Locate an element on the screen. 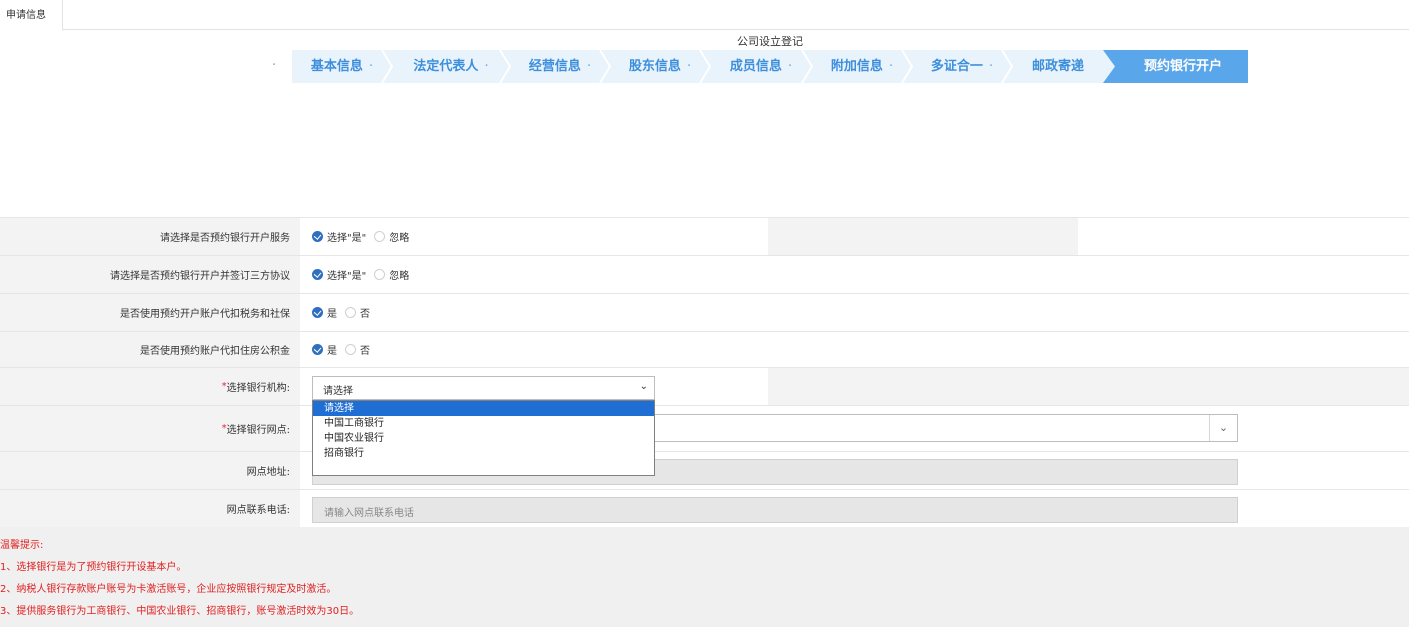 The image size is (1409, 637). step-shareholder-info: 股东信息 · is located at coordinates (661, 66).